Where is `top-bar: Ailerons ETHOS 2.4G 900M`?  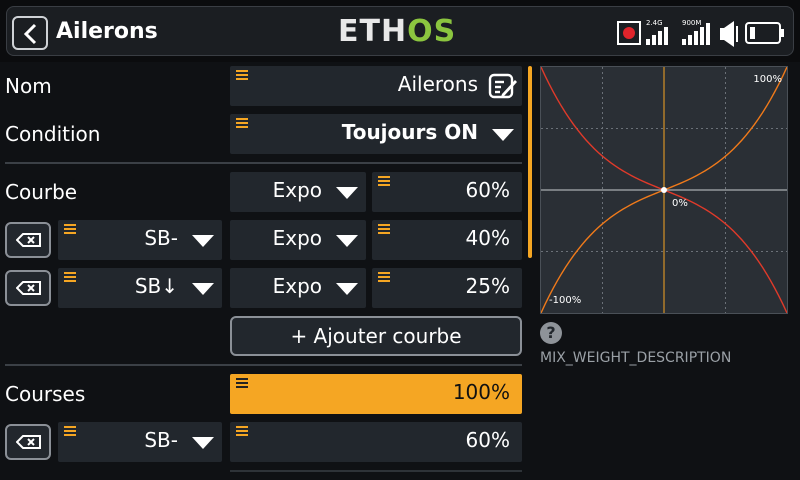 top-bar: Ailerons ETHOS 2.4G 900M is located at coordinates (400, 31).